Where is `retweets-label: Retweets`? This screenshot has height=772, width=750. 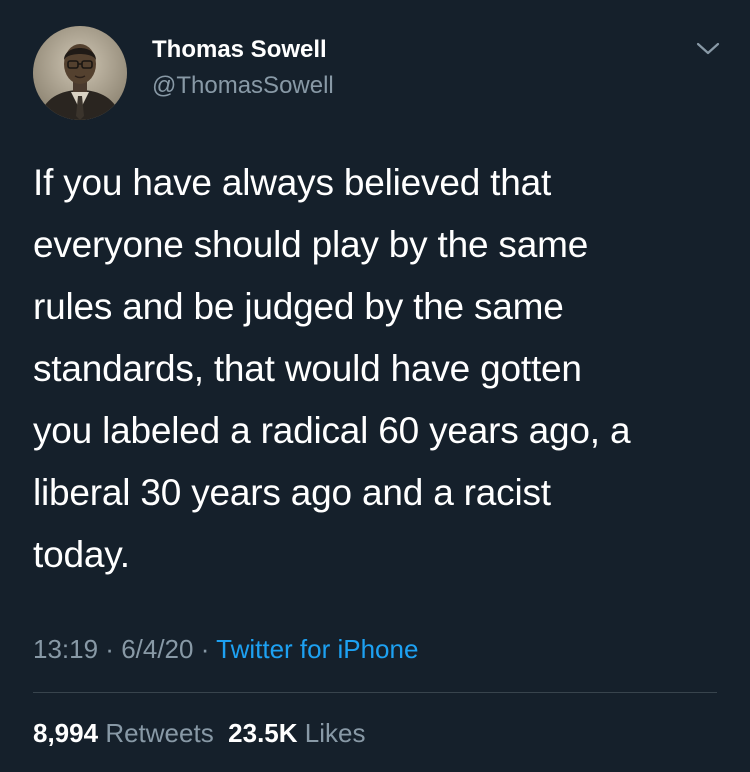 retweets-label: Retweets is located at coordinates (159, 733).